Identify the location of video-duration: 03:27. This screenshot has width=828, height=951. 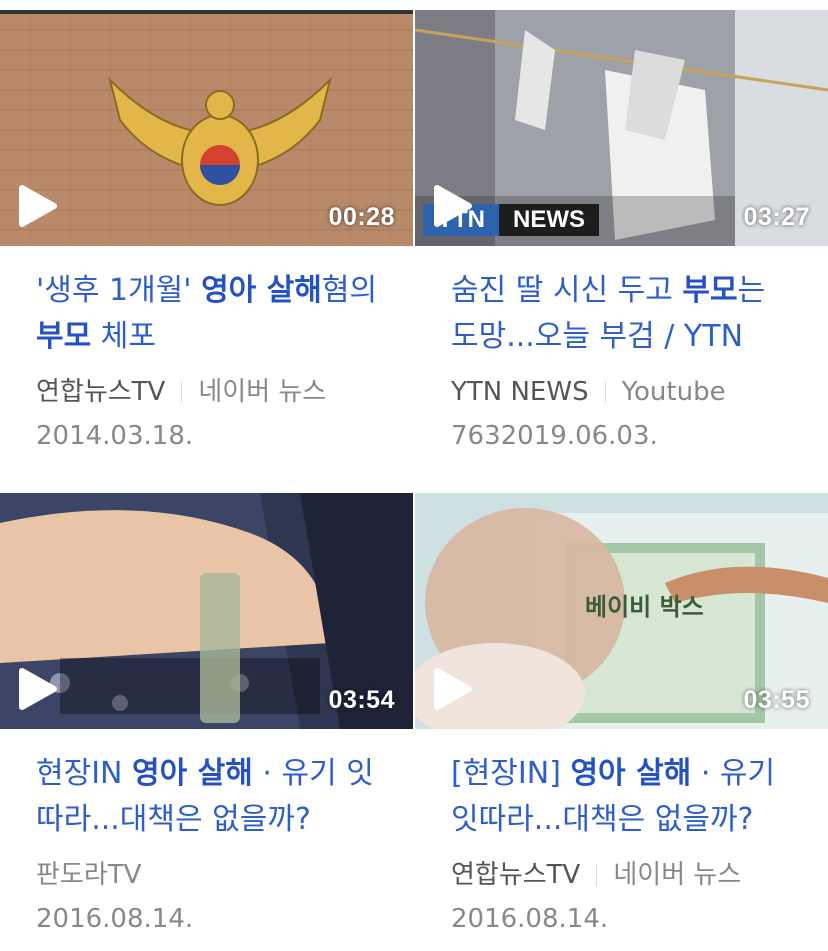
(776, 217).